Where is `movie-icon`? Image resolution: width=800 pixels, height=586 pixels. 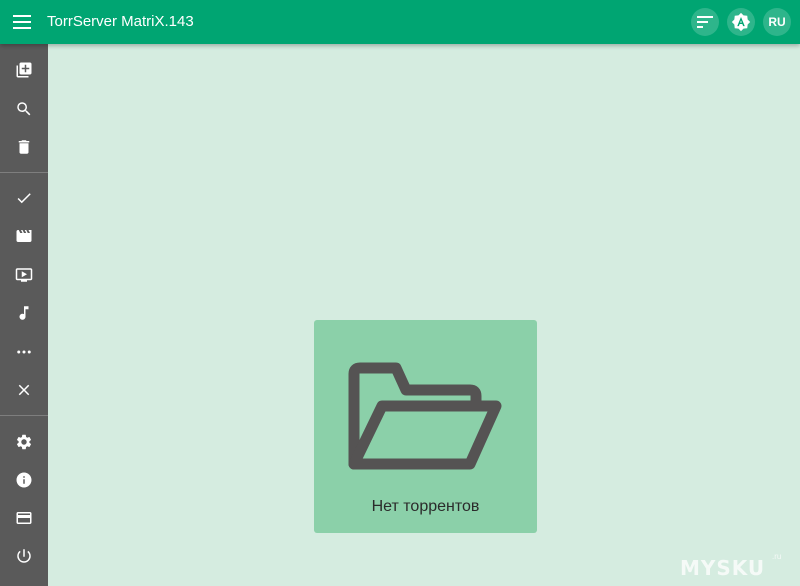 movie-icon is located at coordinates (24, 236).